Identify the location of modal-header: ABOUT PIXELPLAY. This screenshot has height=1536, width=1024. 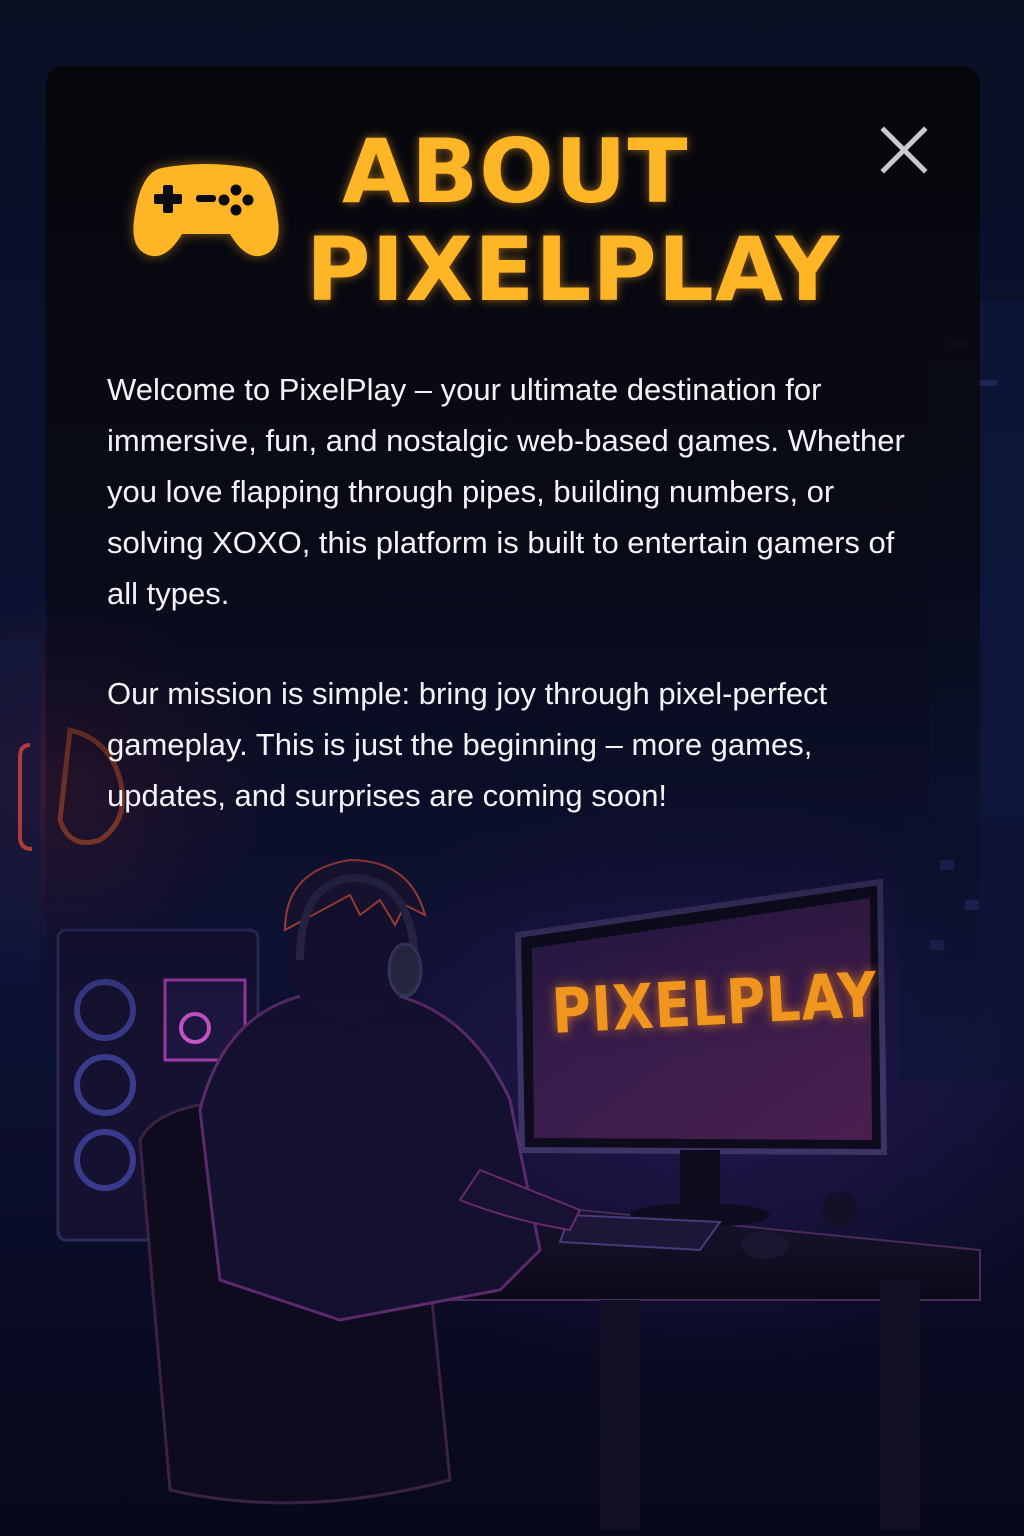
(510, 225).